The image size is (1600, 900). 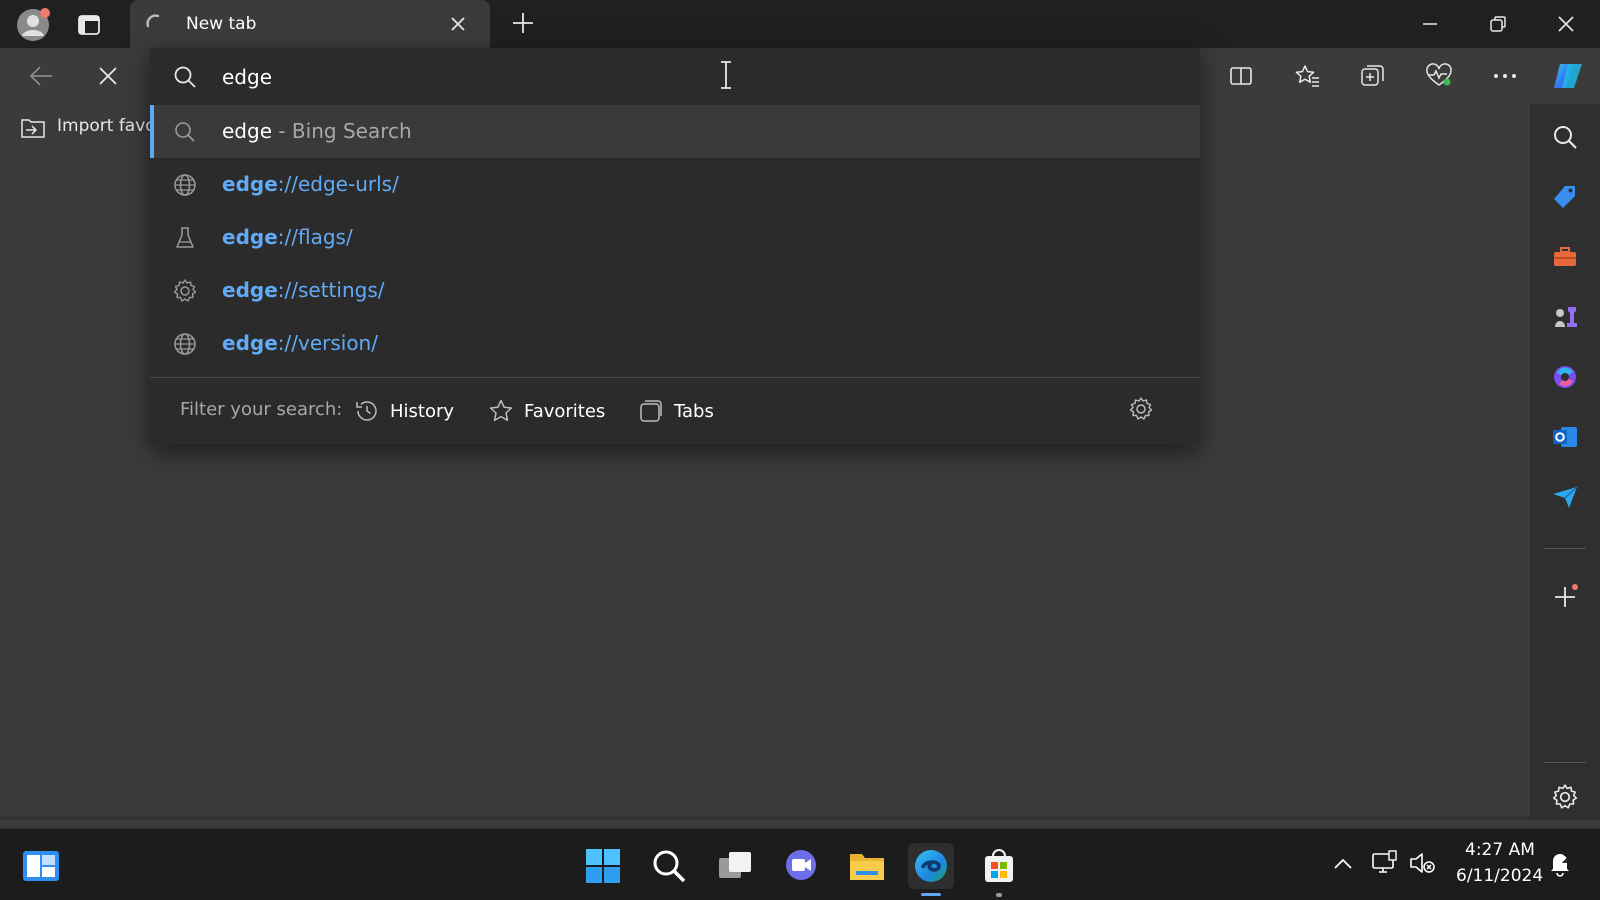 What do you see at coordinates (1565, 377) in the screenshot?
I see `sidebar-copilot-button` at bounding box center [1565, 377].